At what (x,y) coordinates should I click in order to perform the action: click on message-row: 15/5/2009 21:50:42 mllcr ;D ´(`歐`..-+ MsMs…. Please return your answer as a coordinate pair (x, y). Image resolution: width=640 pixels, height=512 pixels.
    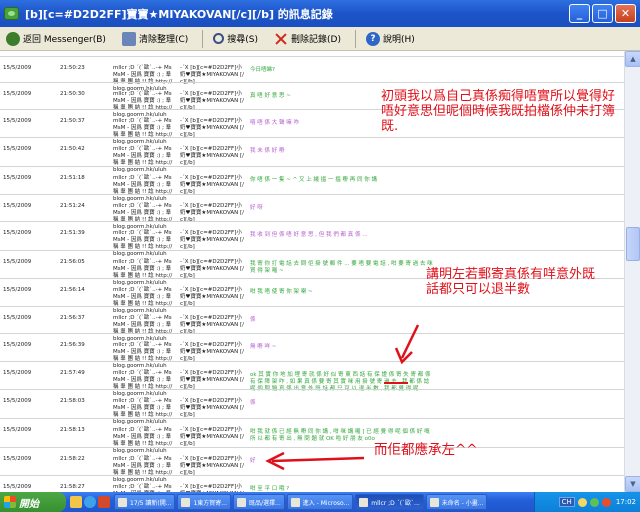
    Looking at the image, I should click on (312, 155).